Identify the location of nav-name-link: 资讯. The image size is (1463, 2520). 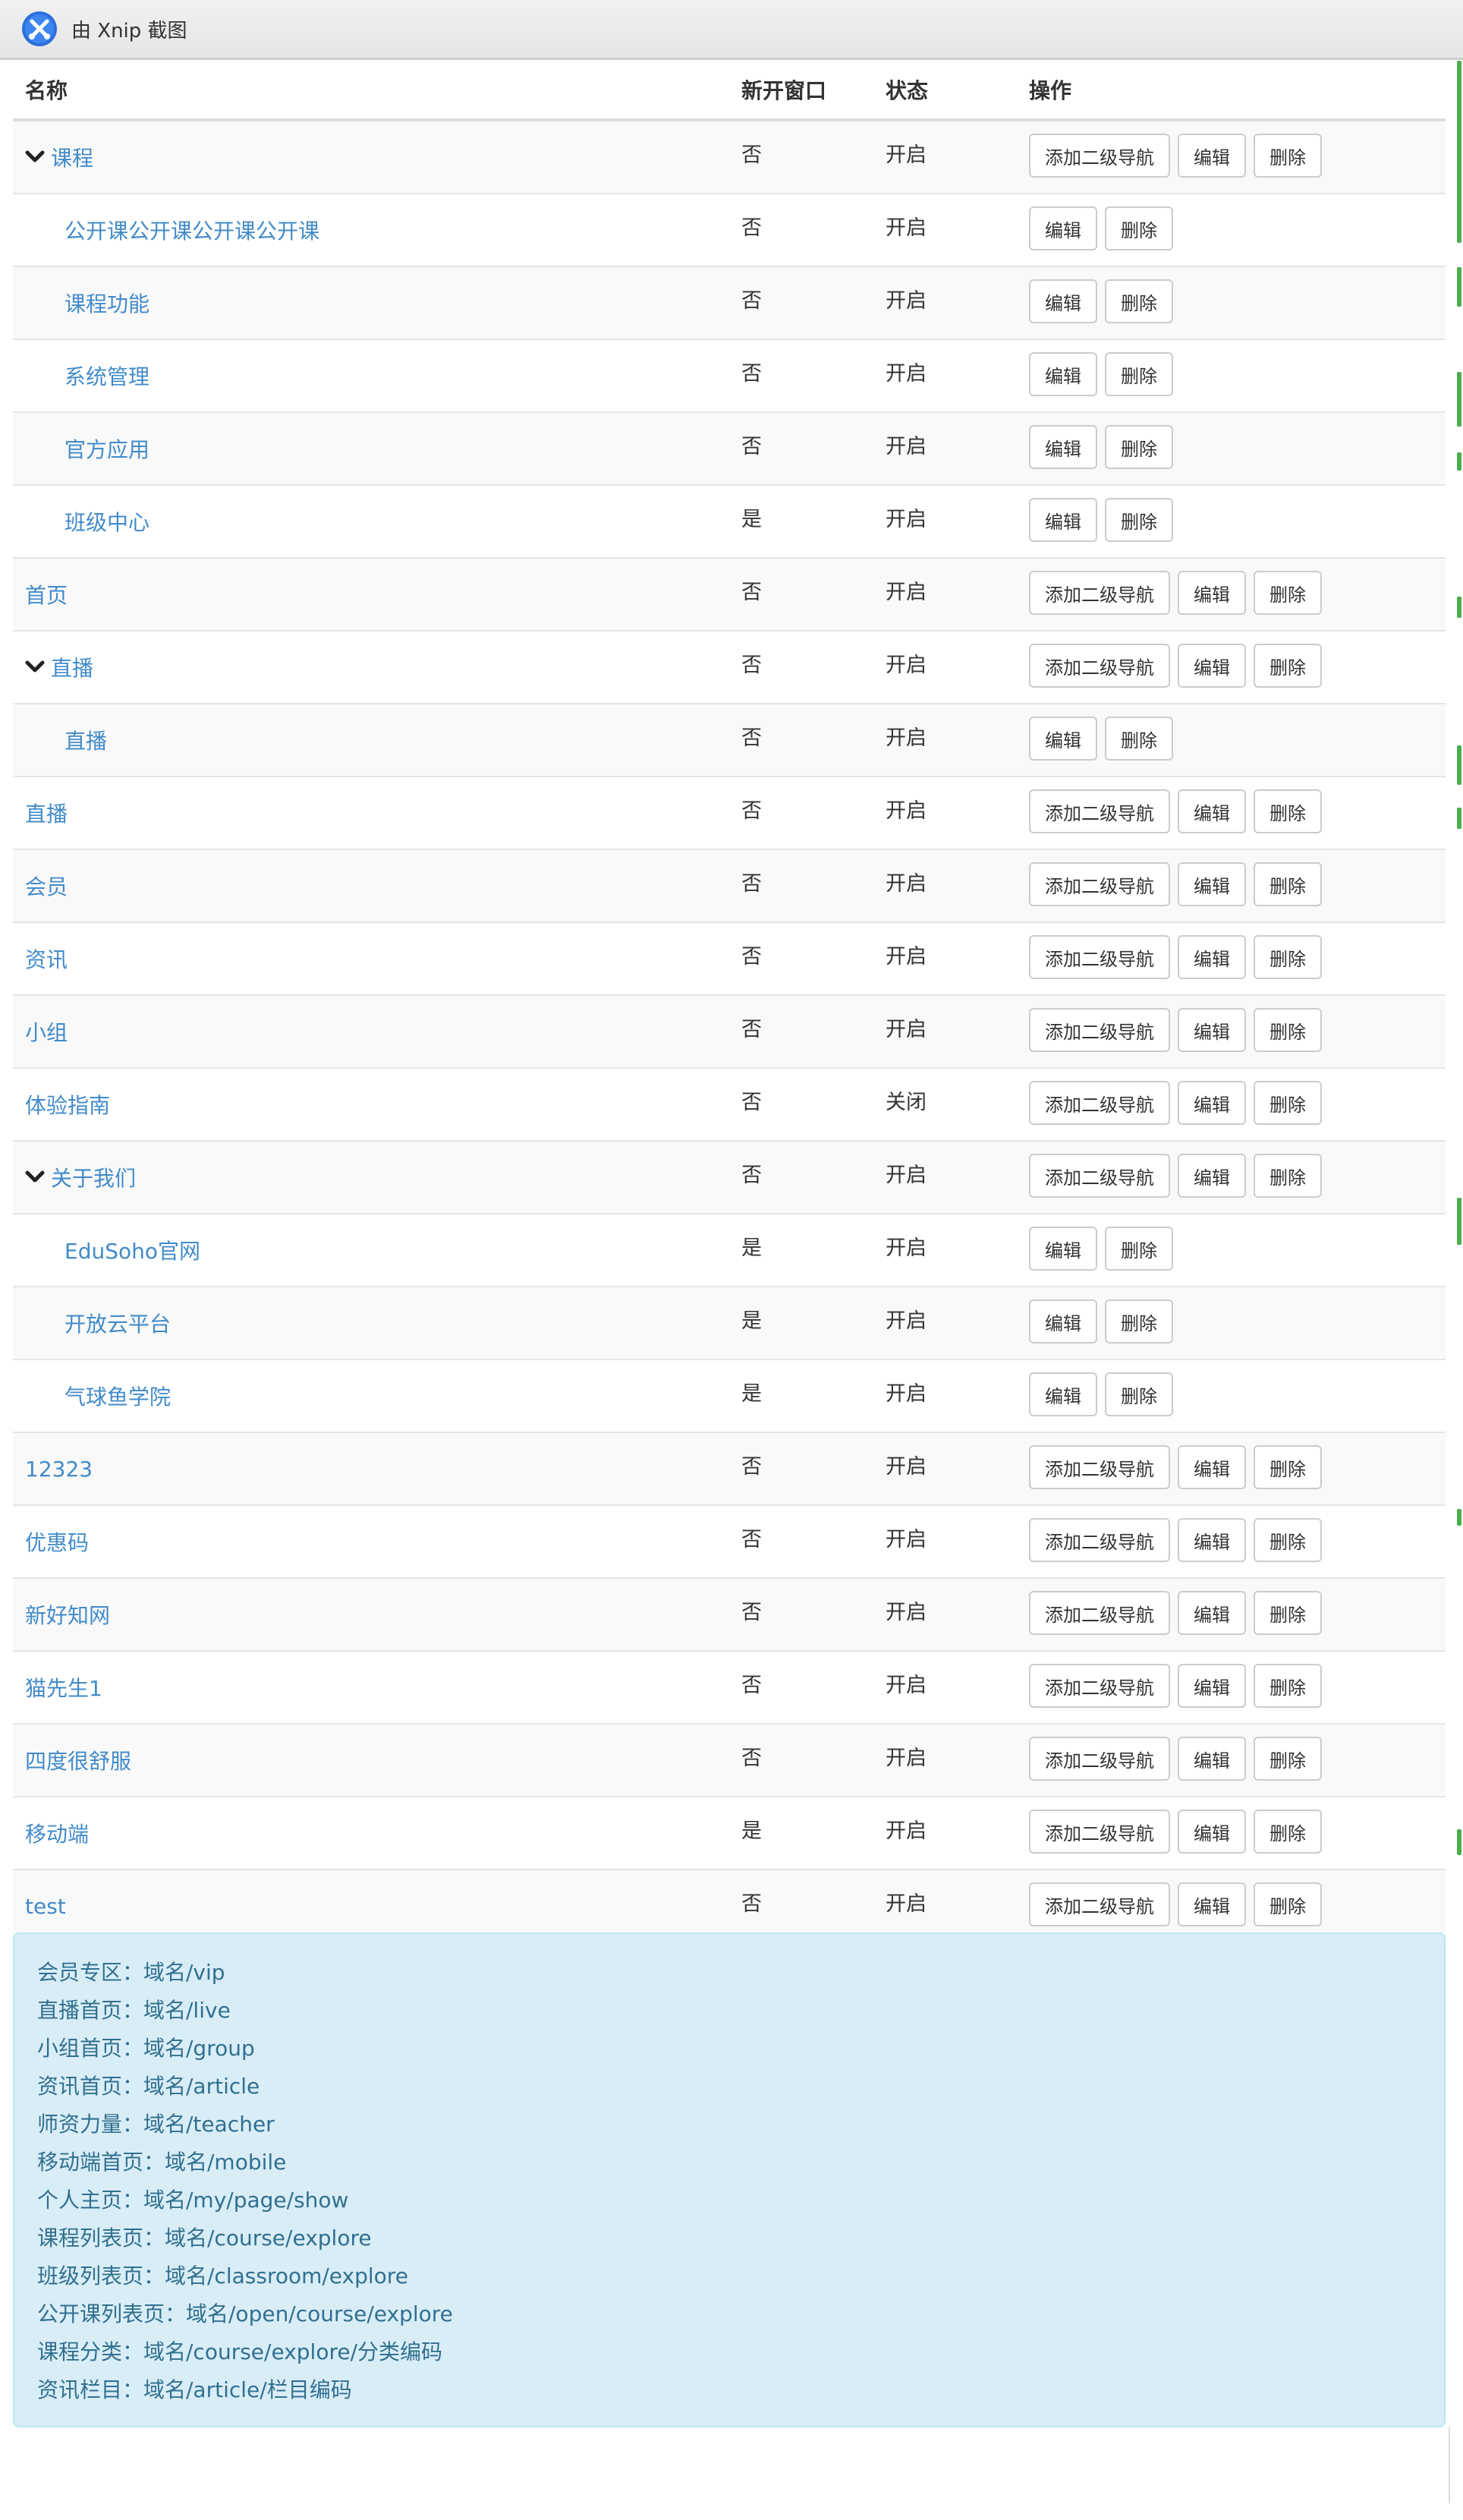
(46, 958).